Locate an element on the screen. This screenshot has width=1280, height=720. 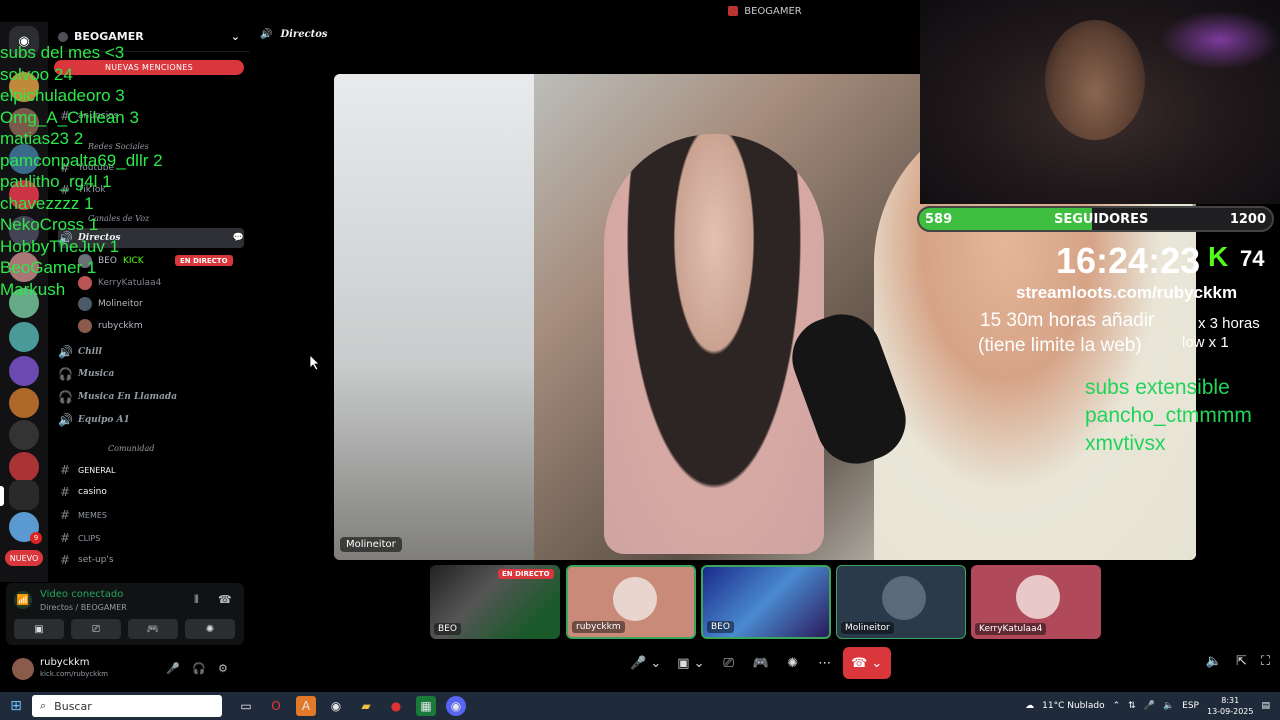
user-status: kick.com/rubyckkm is located at coordinates (74, 674).